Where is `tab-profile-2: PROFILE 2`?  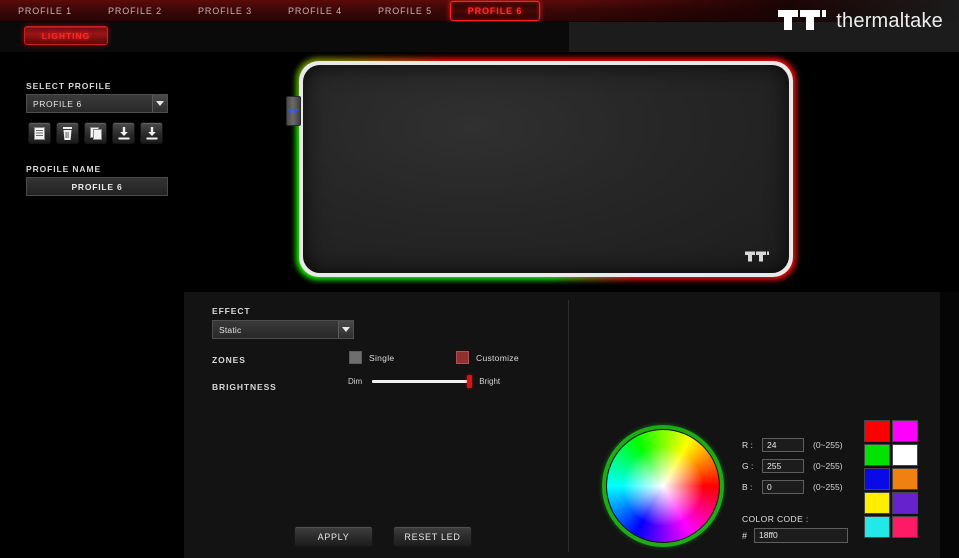 tab-profile-2: PROFILE 2 is located at coordinates (135, 11).